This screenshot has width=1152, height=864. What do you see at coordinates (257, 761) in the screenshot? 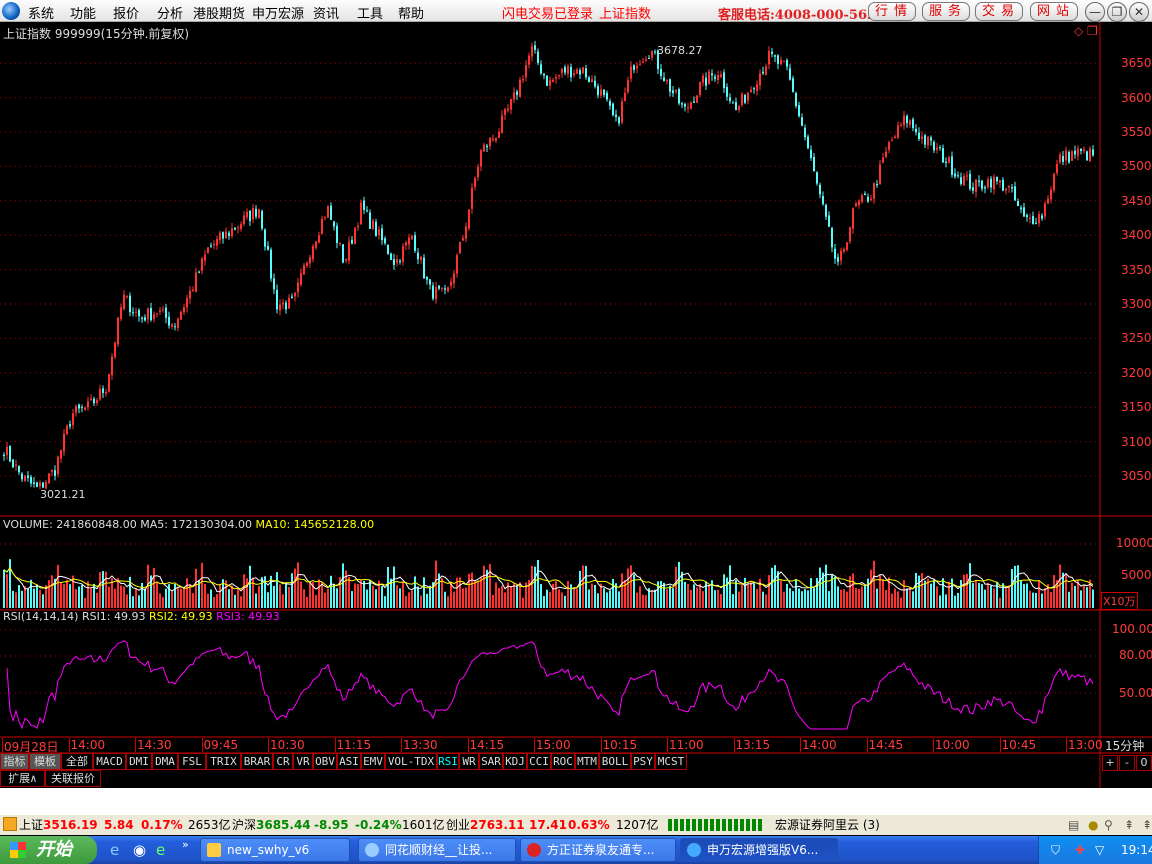
I see `indicator-tab: BRAR` at bounding box center [257, 761].